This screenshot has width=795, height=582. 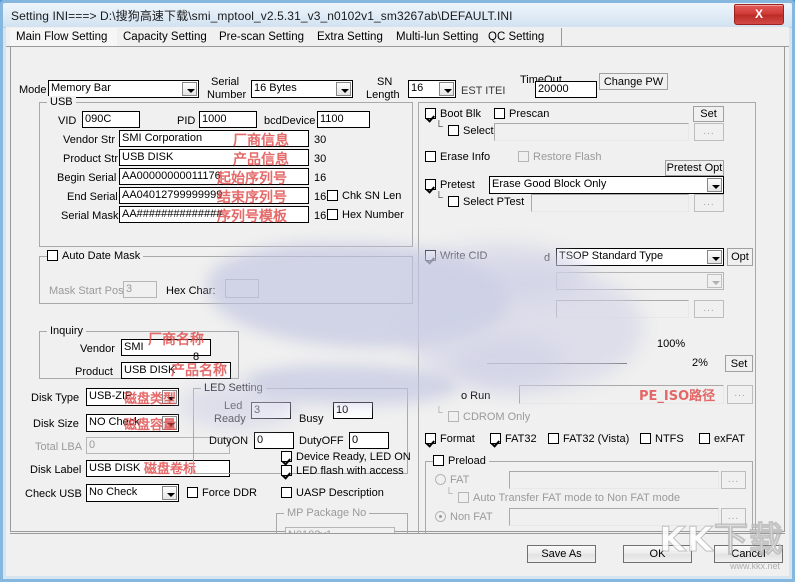 What do you see at coordinates (214, 157) in the screenshot?
I see `product-str-input: USB DISK` at bounding box center [214, 157].